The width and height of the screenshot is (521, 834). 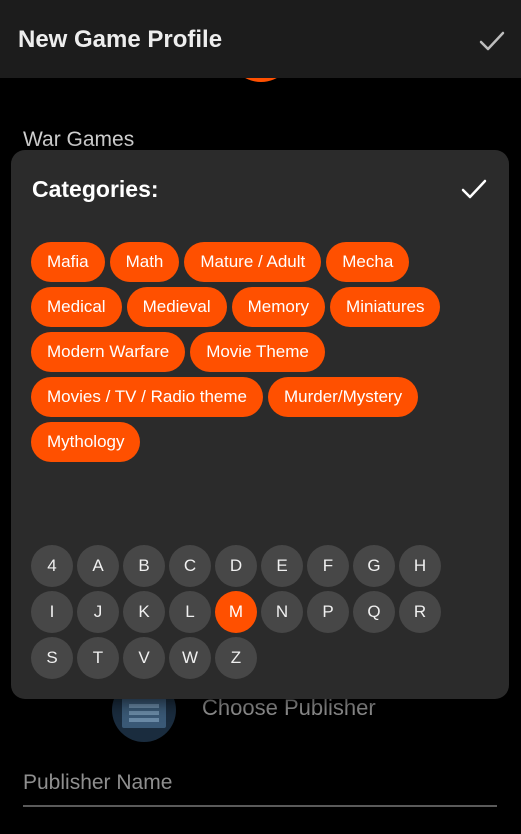 I want to click on letter-button: 4, so click(x=52, y=566).